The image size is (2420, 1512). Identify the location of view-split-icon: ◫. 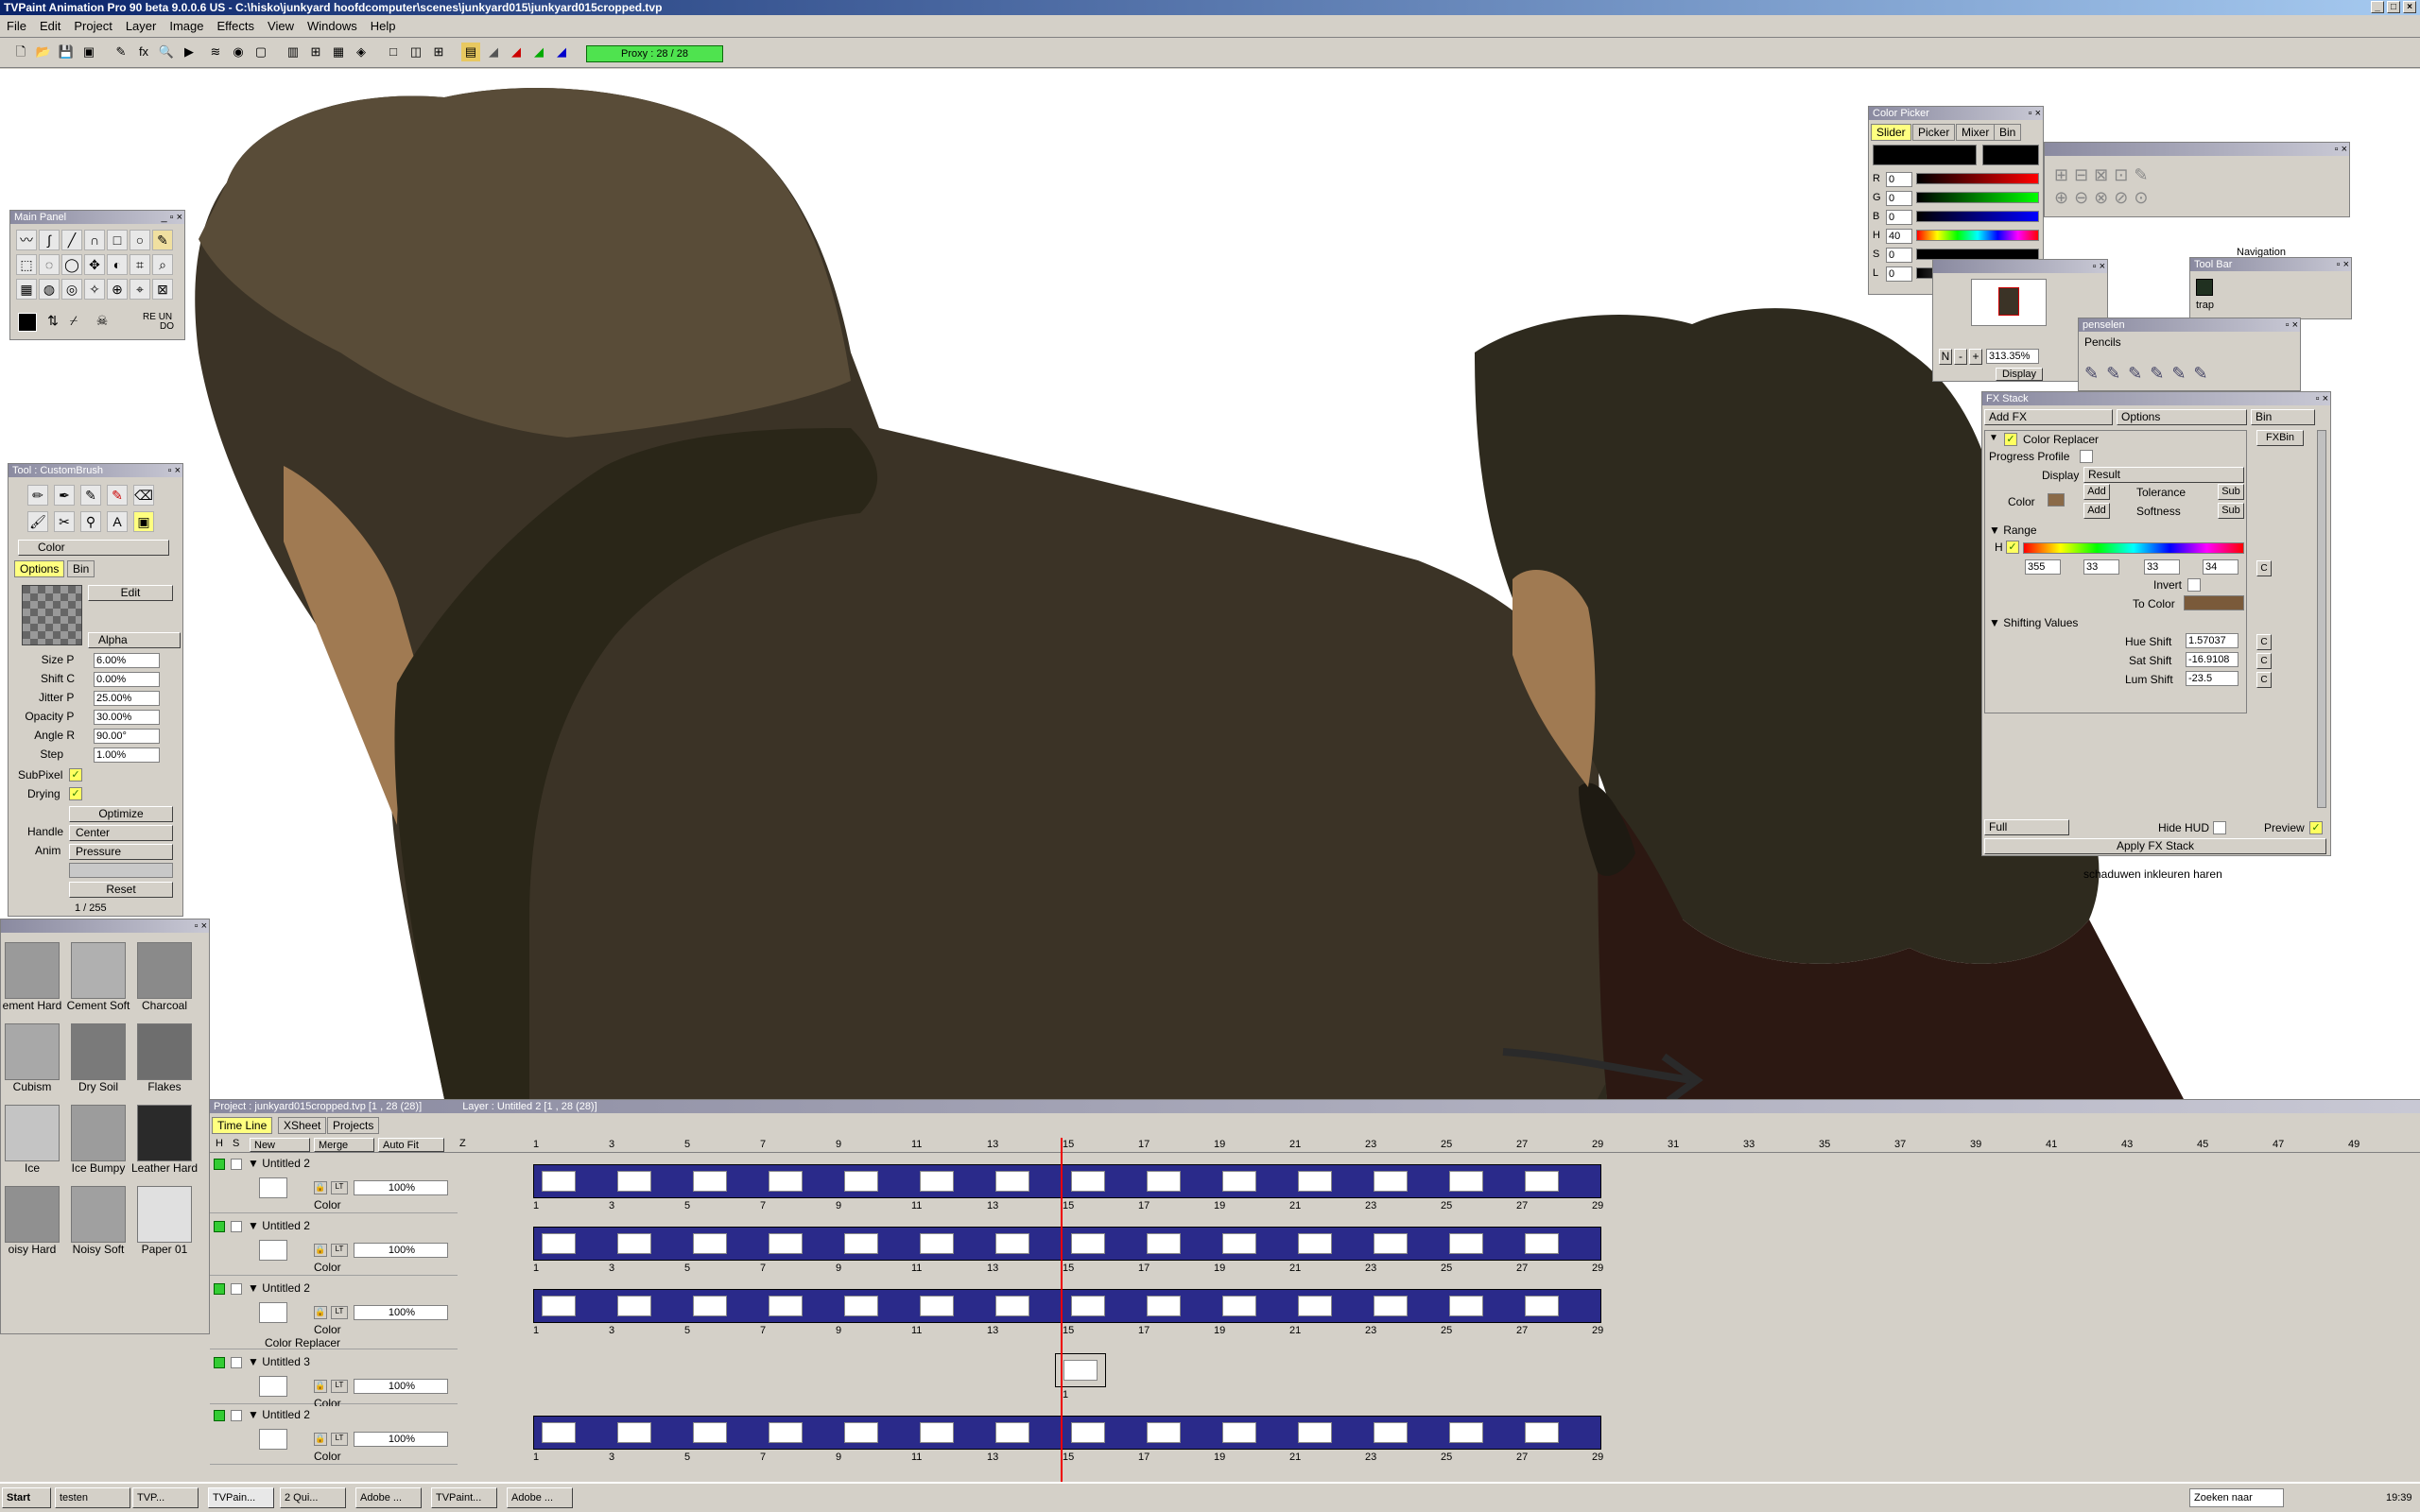
(415, 52).